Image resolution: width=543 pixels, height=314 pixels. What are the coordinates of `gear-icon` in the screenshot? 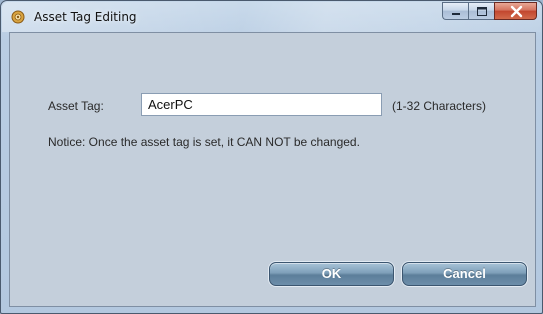 It's located at (18, 17).